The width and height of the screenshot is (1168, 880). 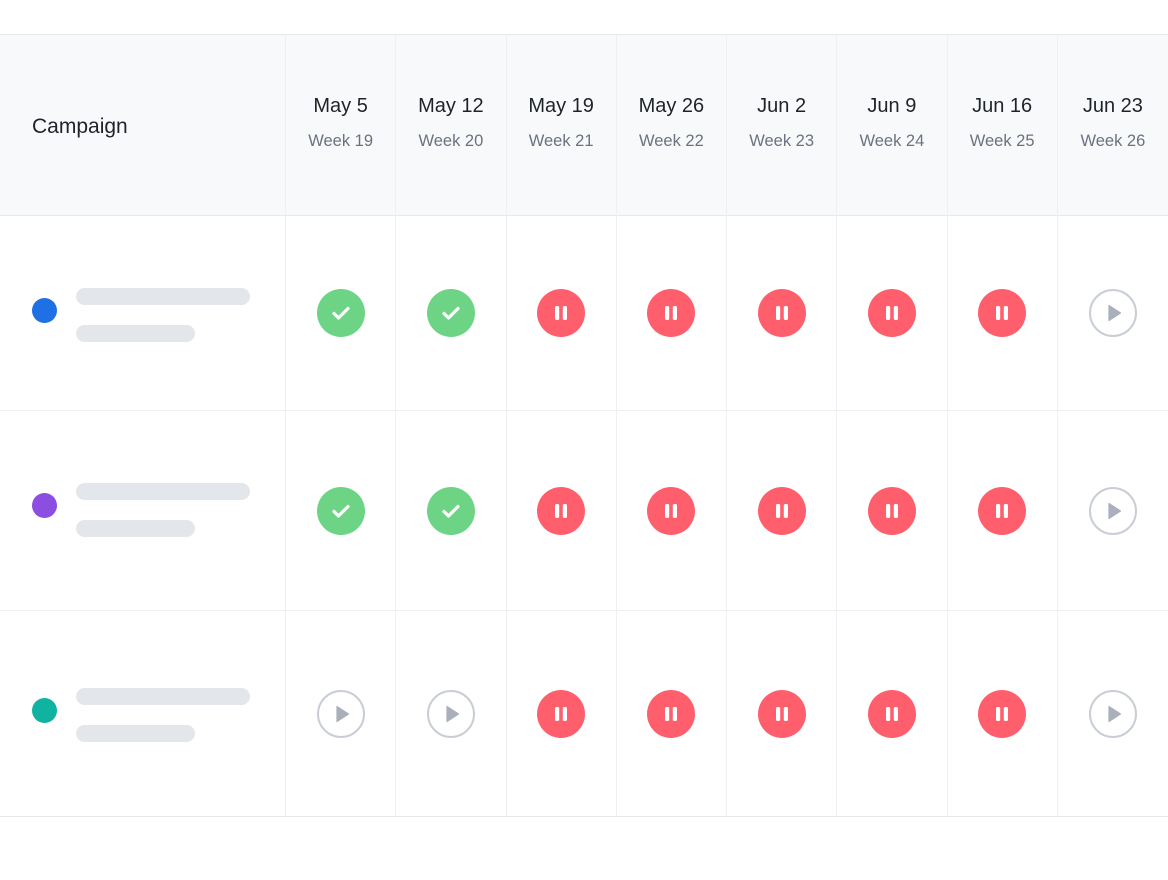 I want to click on week-date: May 19, so click(x=561, y=106).